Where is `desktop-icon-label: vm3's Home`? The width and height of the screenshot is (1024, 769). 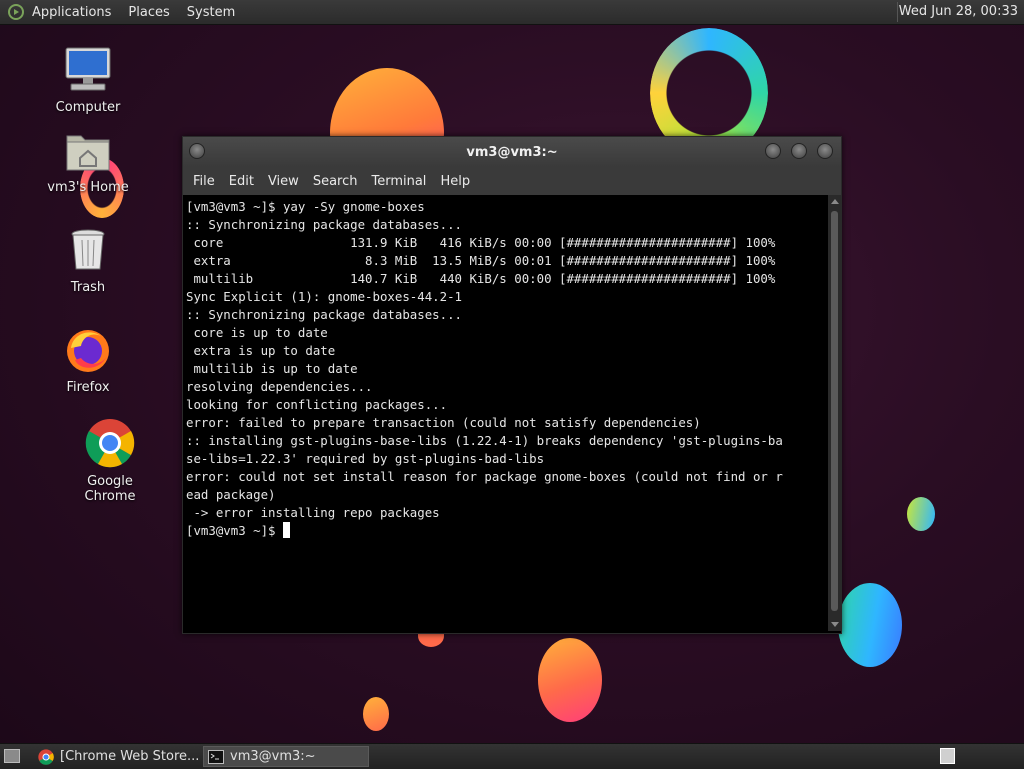
desktop-icon-label: vm3's Home is located at coordinates (88, 187).